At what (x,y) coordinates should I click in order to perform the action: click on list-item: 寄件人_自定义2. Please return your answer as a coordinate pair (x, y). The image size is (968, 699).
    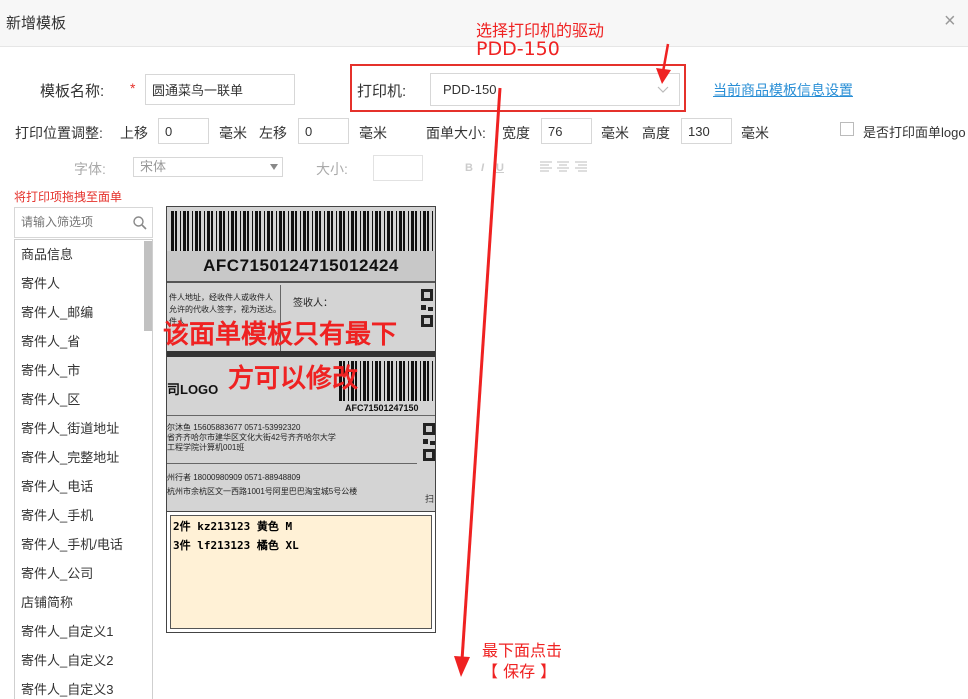
    Looking at the image, I should click on (83, 660).